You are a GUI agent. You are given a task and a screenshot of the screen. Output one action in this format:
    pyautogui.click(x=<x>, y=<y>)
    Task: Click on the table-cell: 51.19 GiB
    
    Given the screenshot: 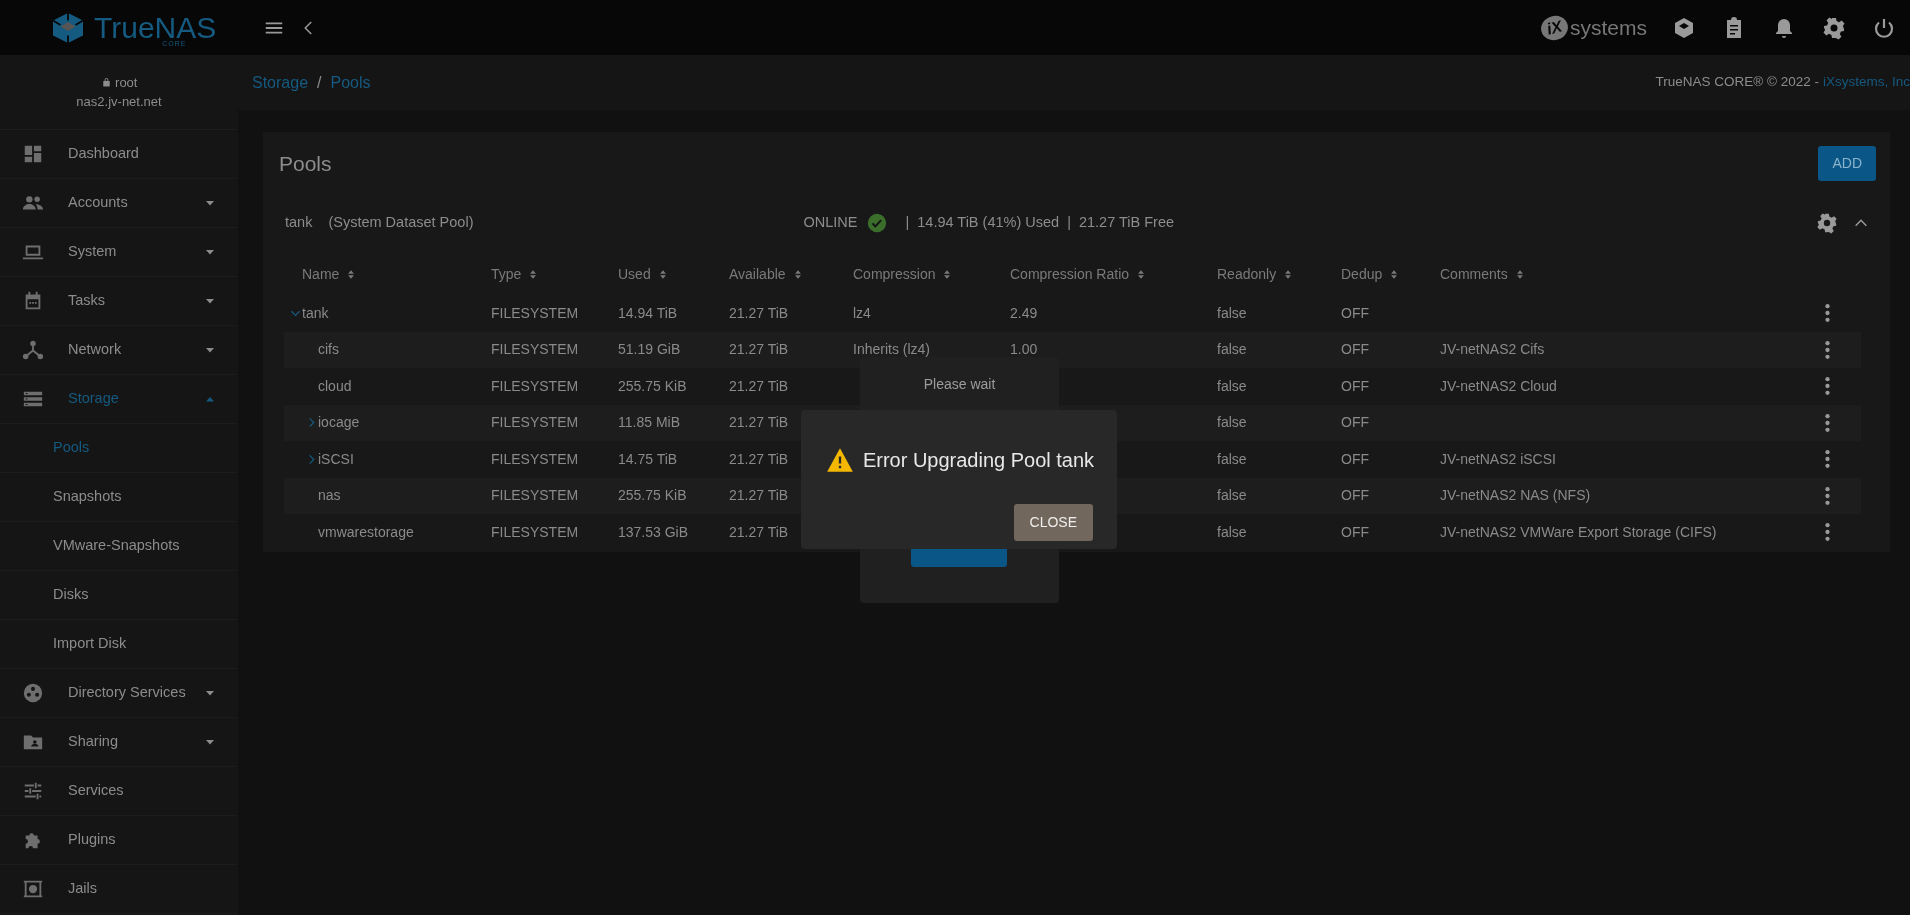 What is the action you would take?
    pyautogui.click(x=649, y=349)
    